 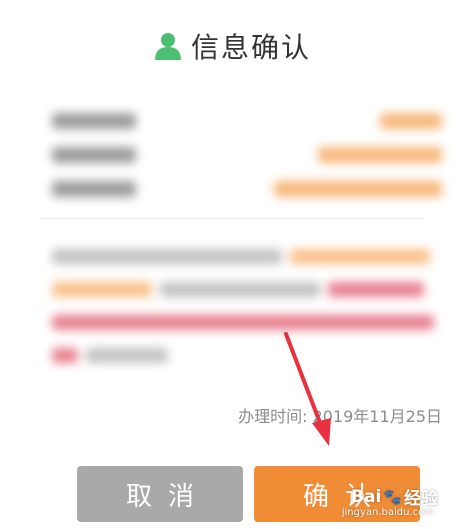 I want to click on cancel-button: 取消, so click(x=160, y=494).